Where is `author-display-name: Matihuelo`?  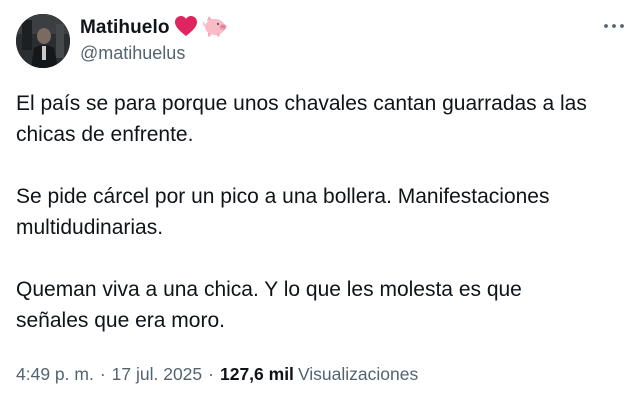 author-display-name: Matihuelo is located at coordinates (125, 28).